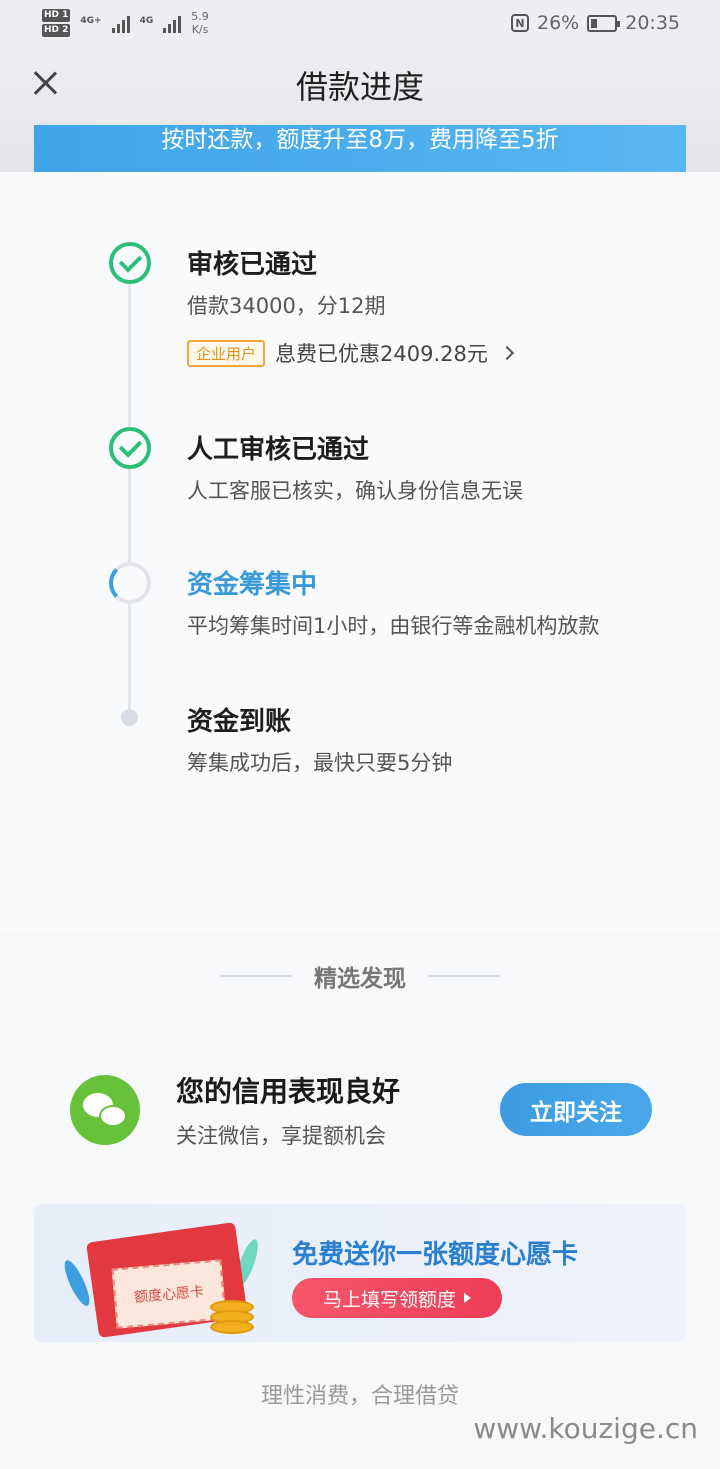 This screenshot has height=1469, width=720. What do you see at coordinates (252, 265) in the screenshot?
I see `step-title: 审核已通过` at bounding box center [252, 265].